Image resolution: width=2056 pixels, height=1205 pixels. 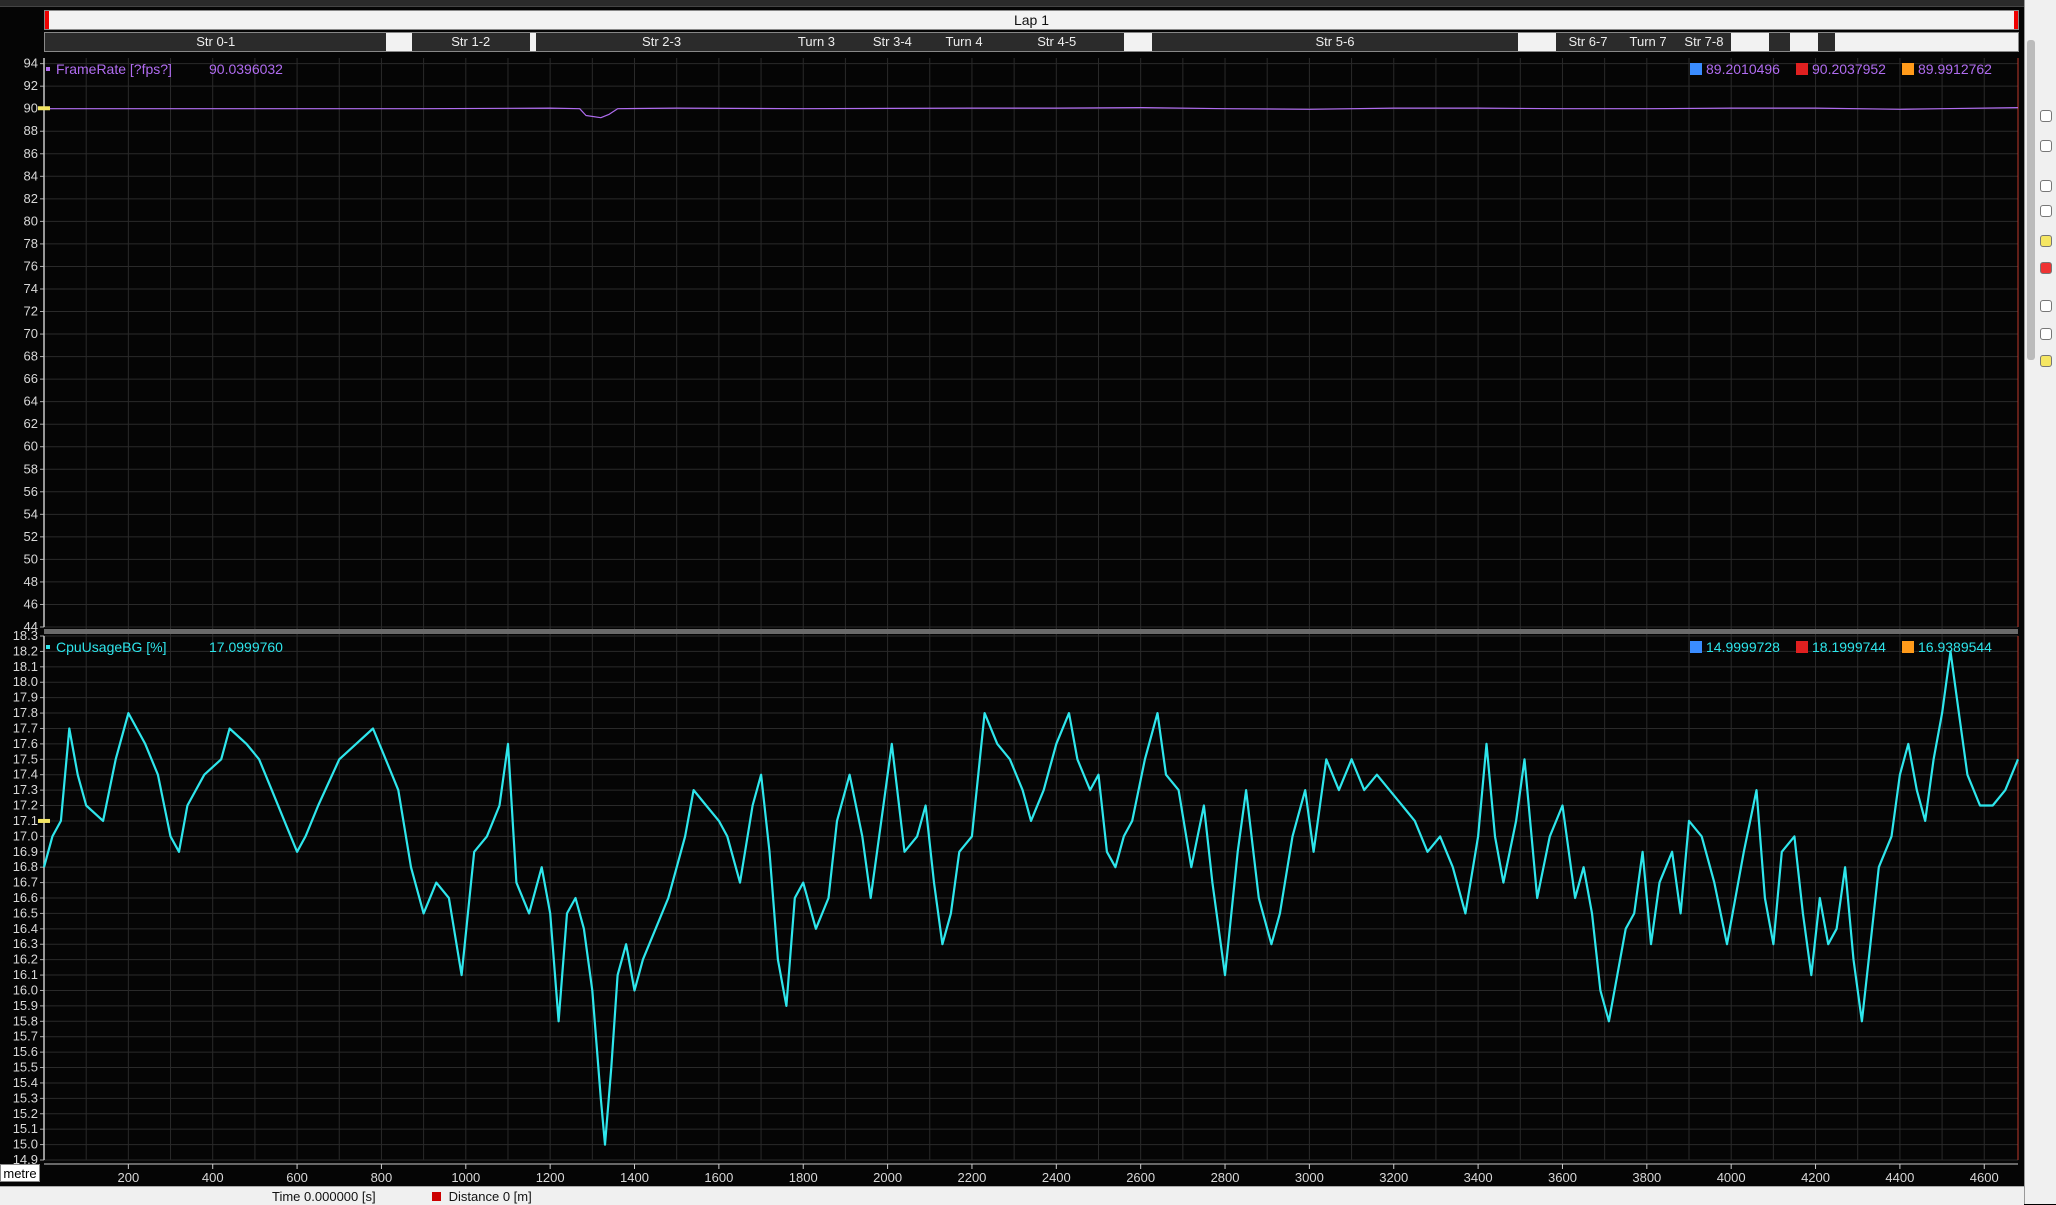 What do you see at coordinates (1140, 1177) in the screenshot?
I see `x-tick-label: 2600` at bounding box center [1140, 1177].